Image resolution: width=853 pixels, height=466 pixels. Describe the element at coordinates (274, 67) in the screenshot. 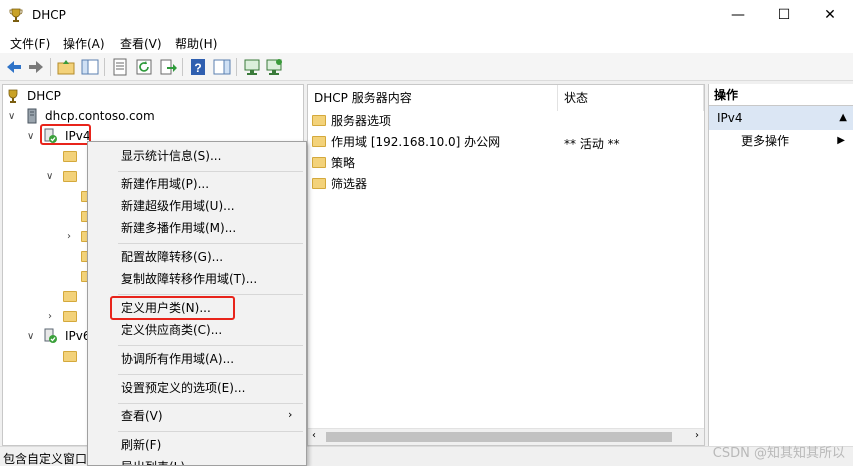

I see `unauthorize-server-icon` at that location.